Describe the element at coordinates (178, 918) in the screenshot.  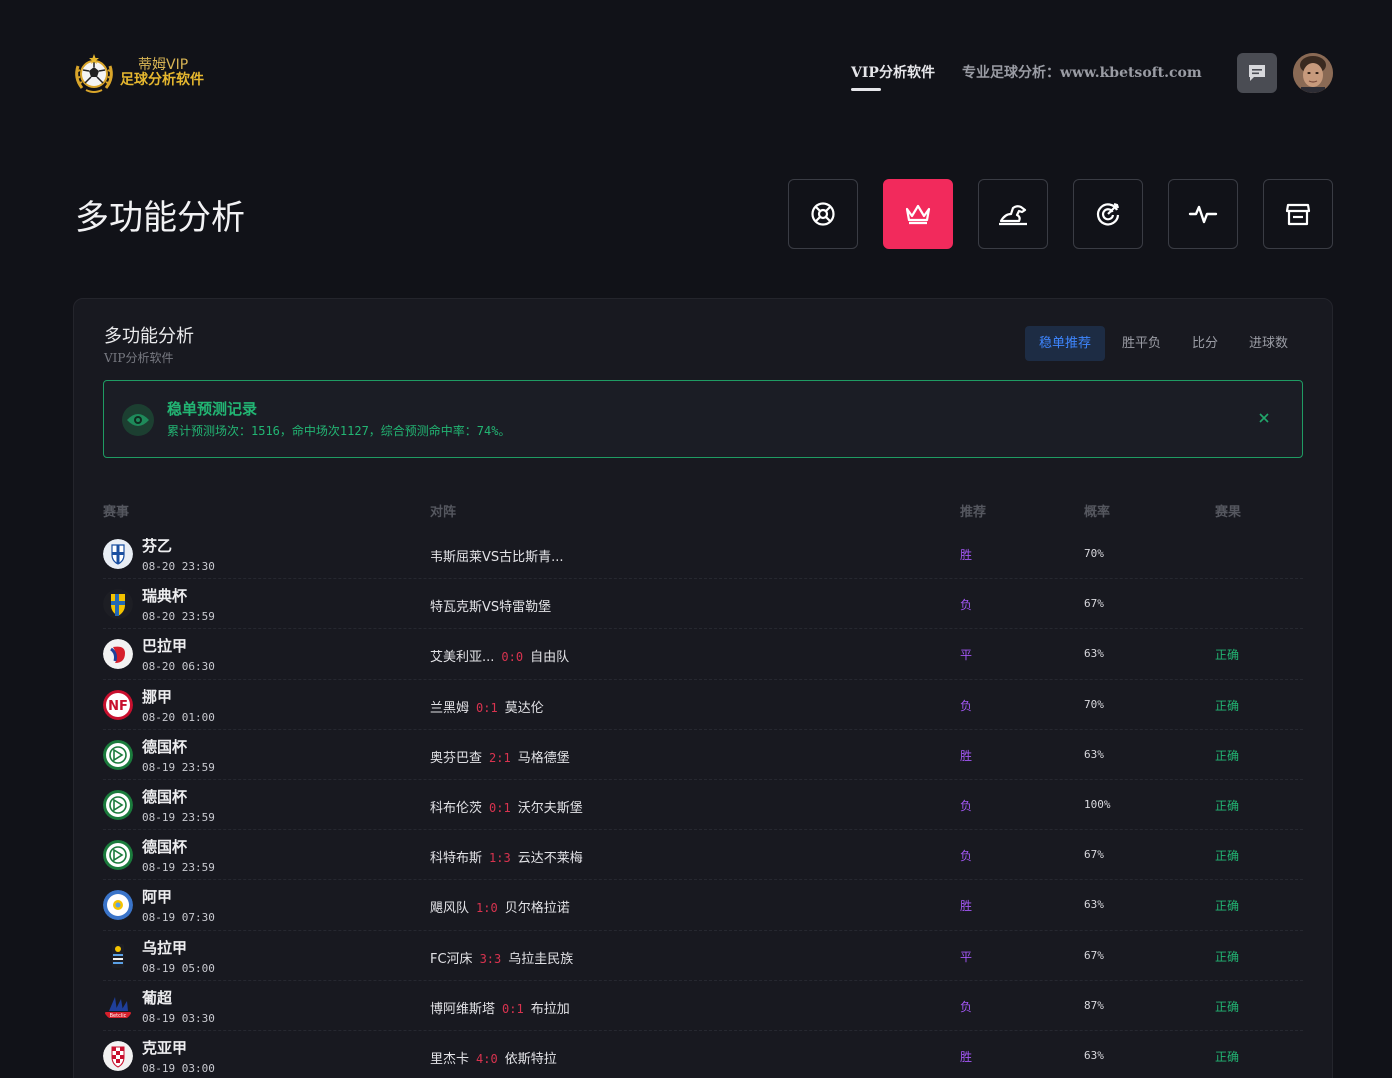
I see `match-time: 08-19 07:30` at that location.